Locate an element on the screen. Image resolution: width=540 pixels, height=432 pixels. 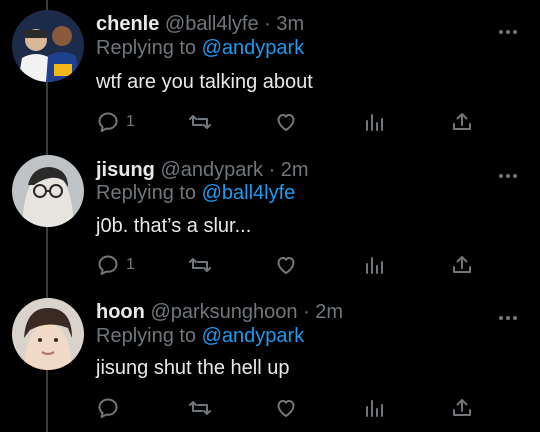
tweet-header: chenle @ball4lyfe · 3m is located at coordinates (200, 24).